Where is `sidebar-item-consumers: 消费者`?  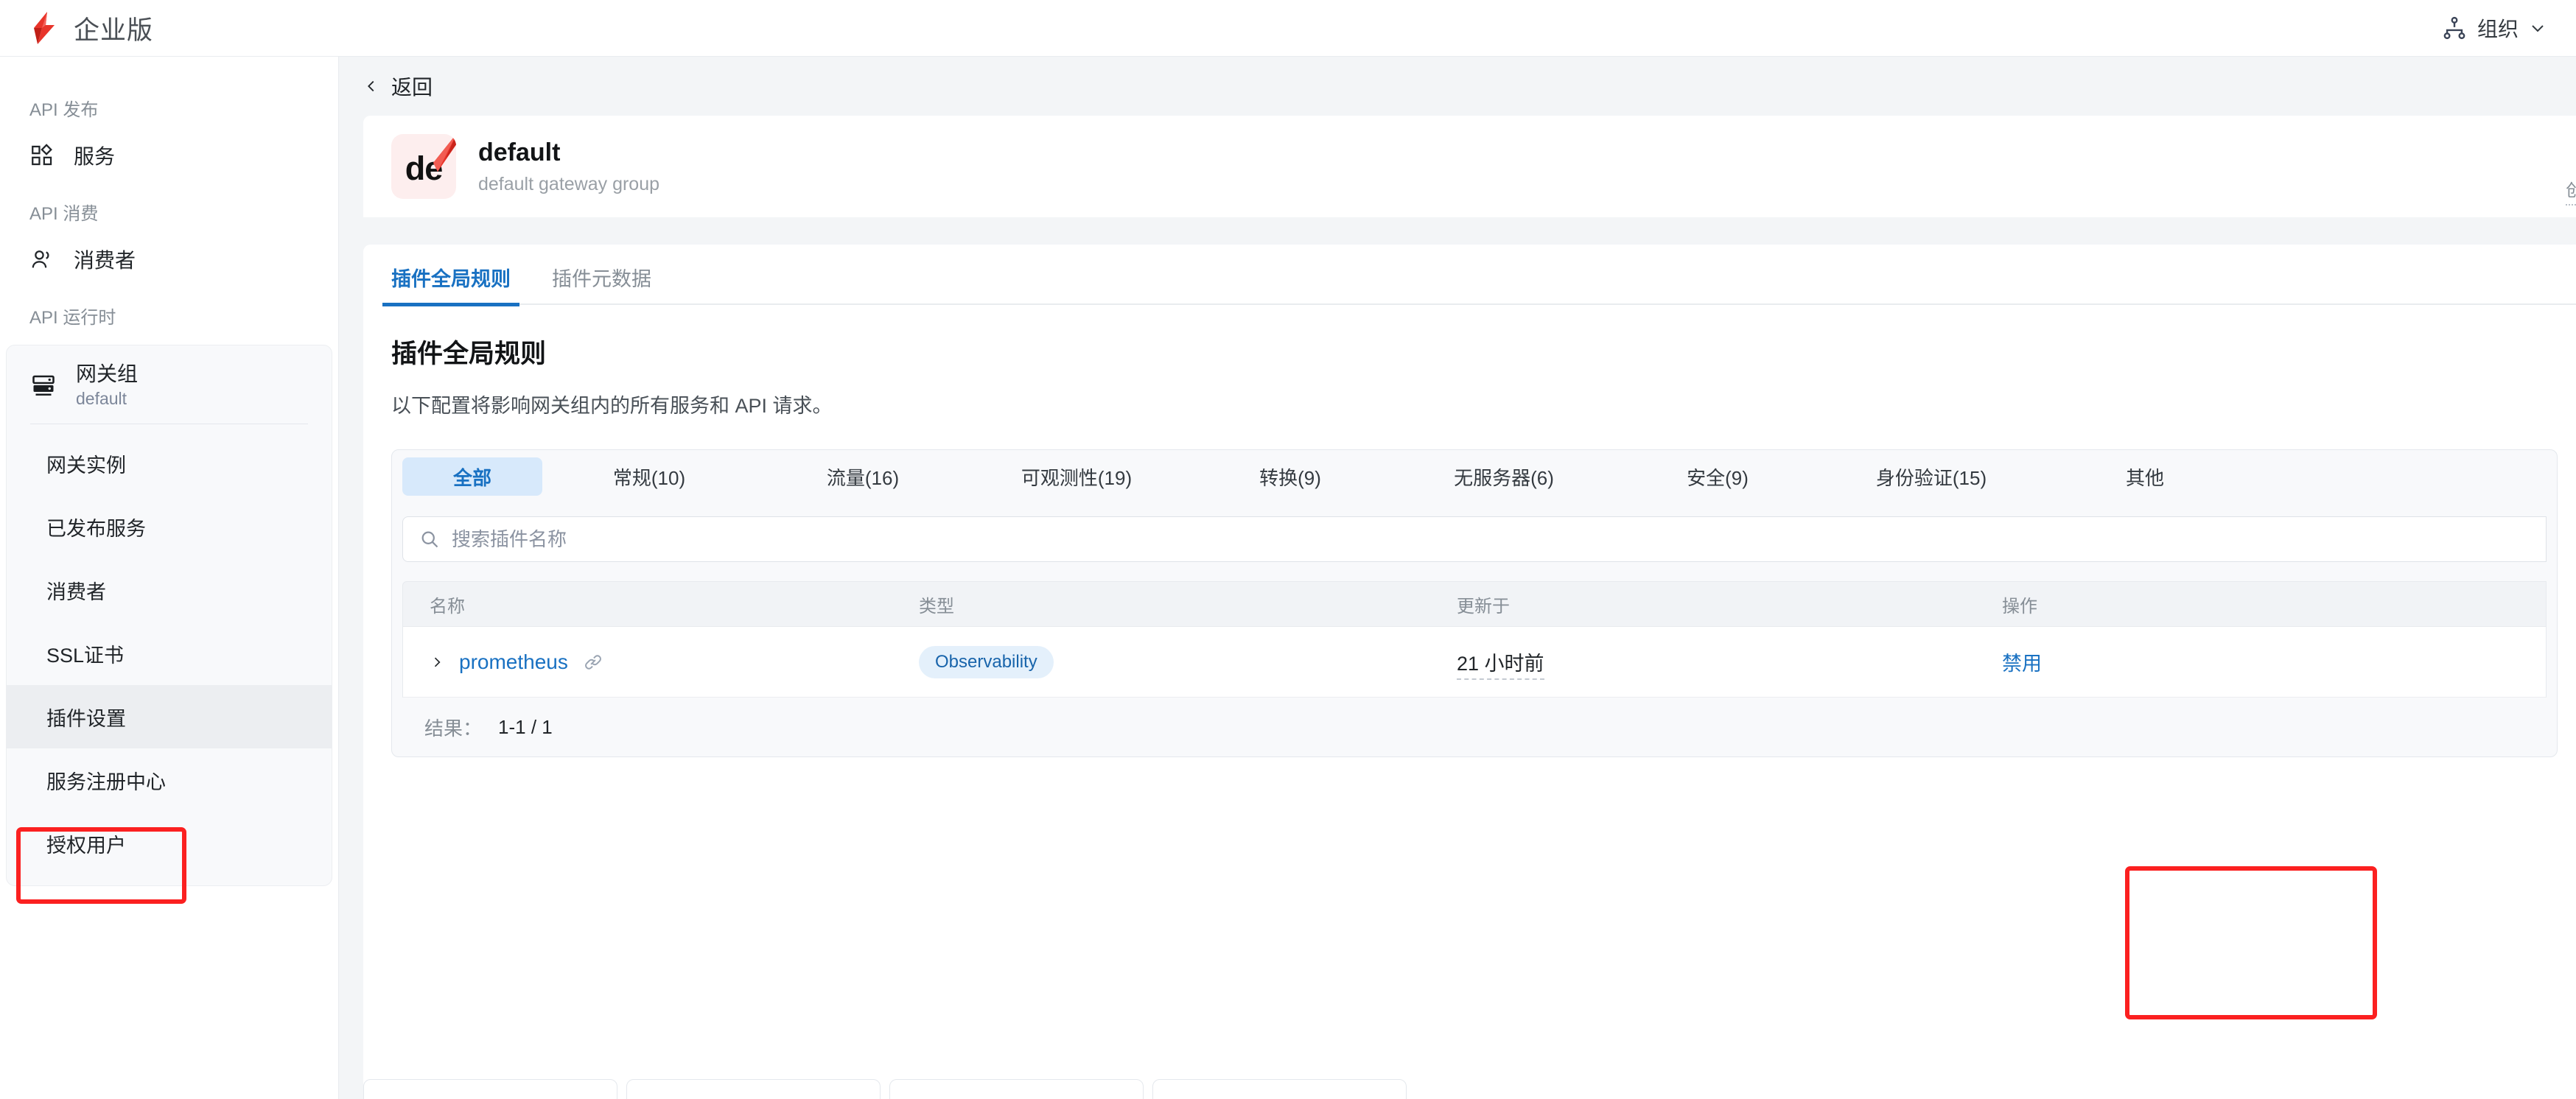
sidebar-item-consumers: 消费者 is located at coordinates (169, 259).